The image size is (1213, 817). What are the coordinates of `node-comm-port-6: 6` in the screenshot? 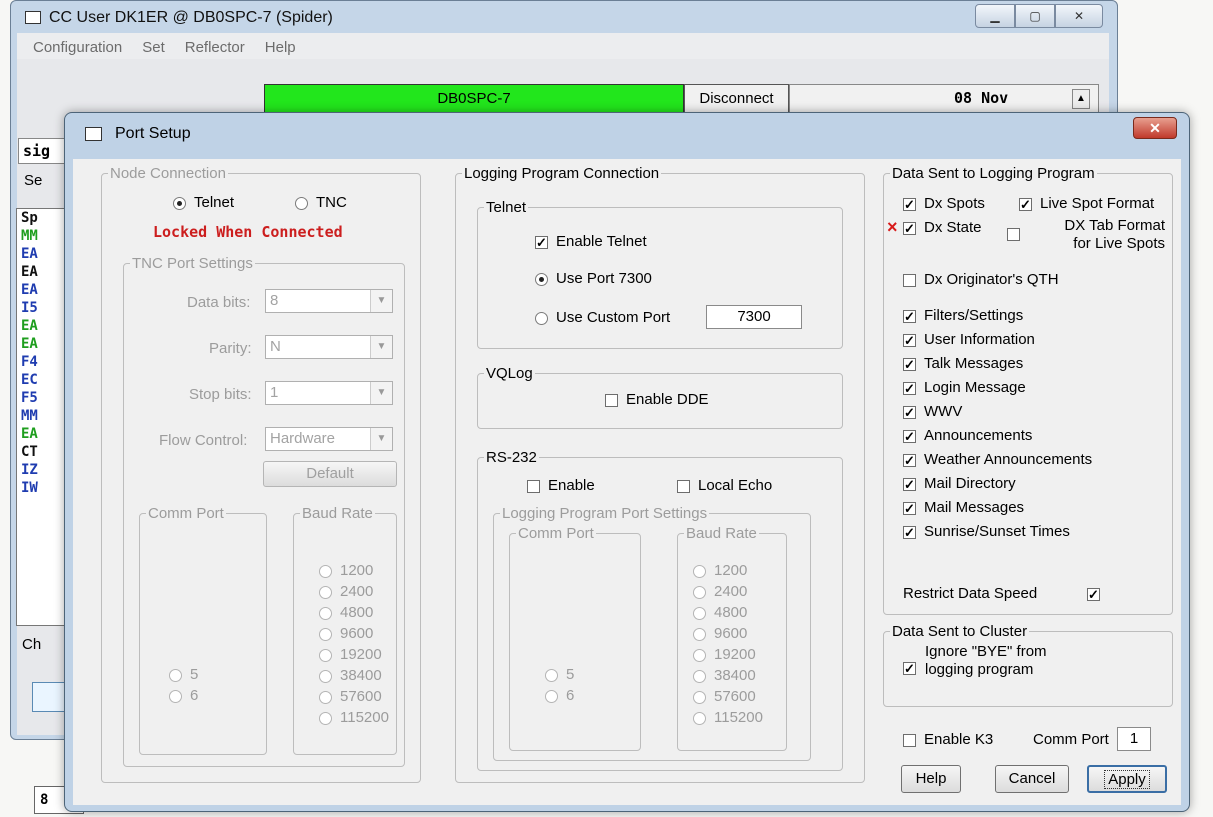 It's located at (183, 695).